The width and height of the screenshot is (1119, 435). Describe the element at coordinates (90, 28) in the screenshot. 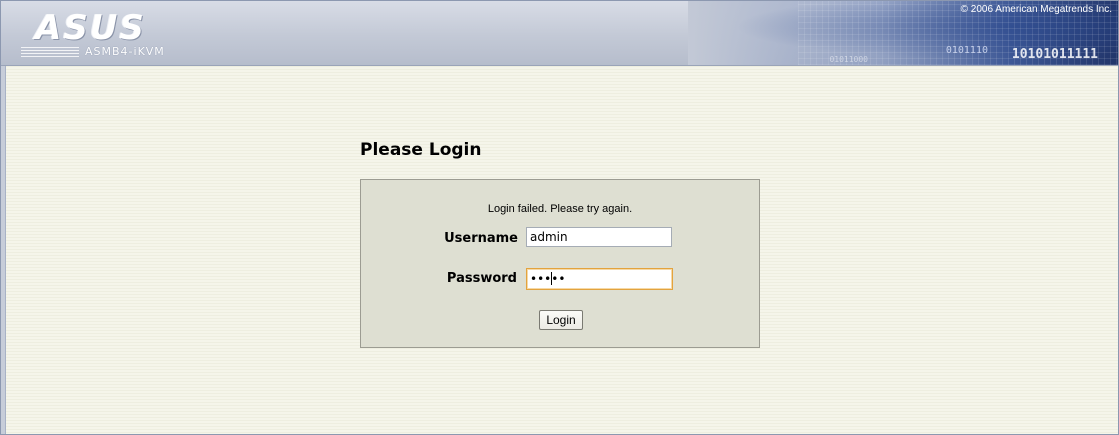

I see `brand-logo-text: ASUS` at that location.